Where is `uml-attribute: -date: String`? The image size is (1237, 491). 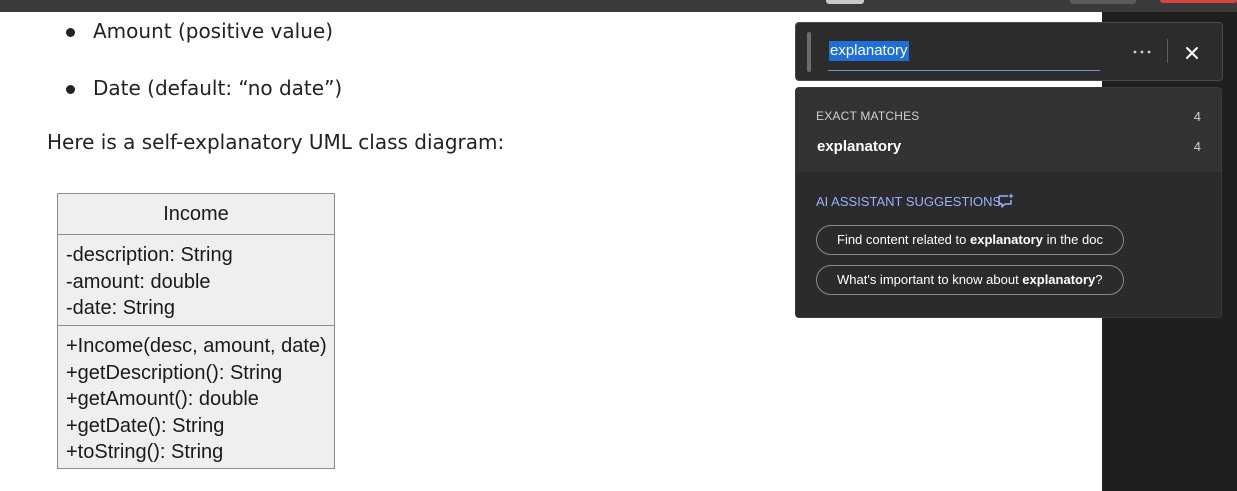 uml-attribute: -date: String is located at coordinates (120, 308).